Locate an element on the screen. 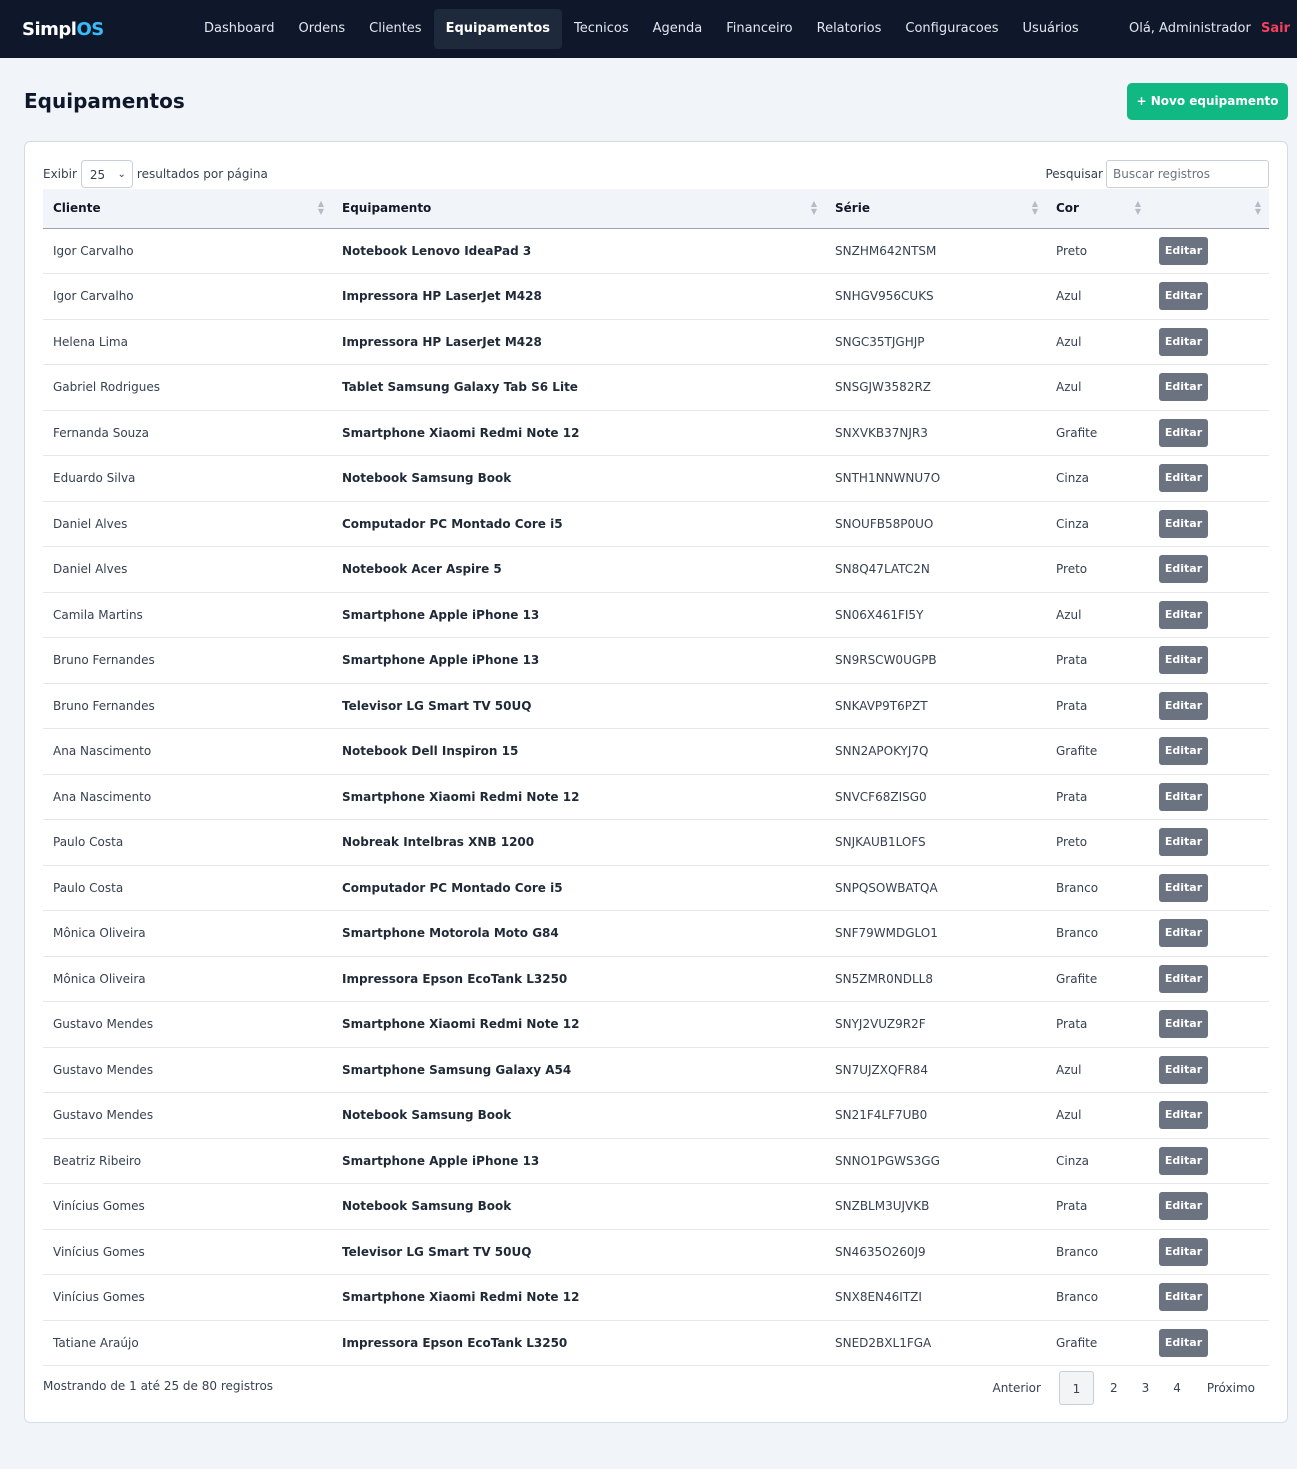 The width and height of the screenshot is (1297, 1469). cell-cliente: Paulo Costa is located at coordinates (187, 842).